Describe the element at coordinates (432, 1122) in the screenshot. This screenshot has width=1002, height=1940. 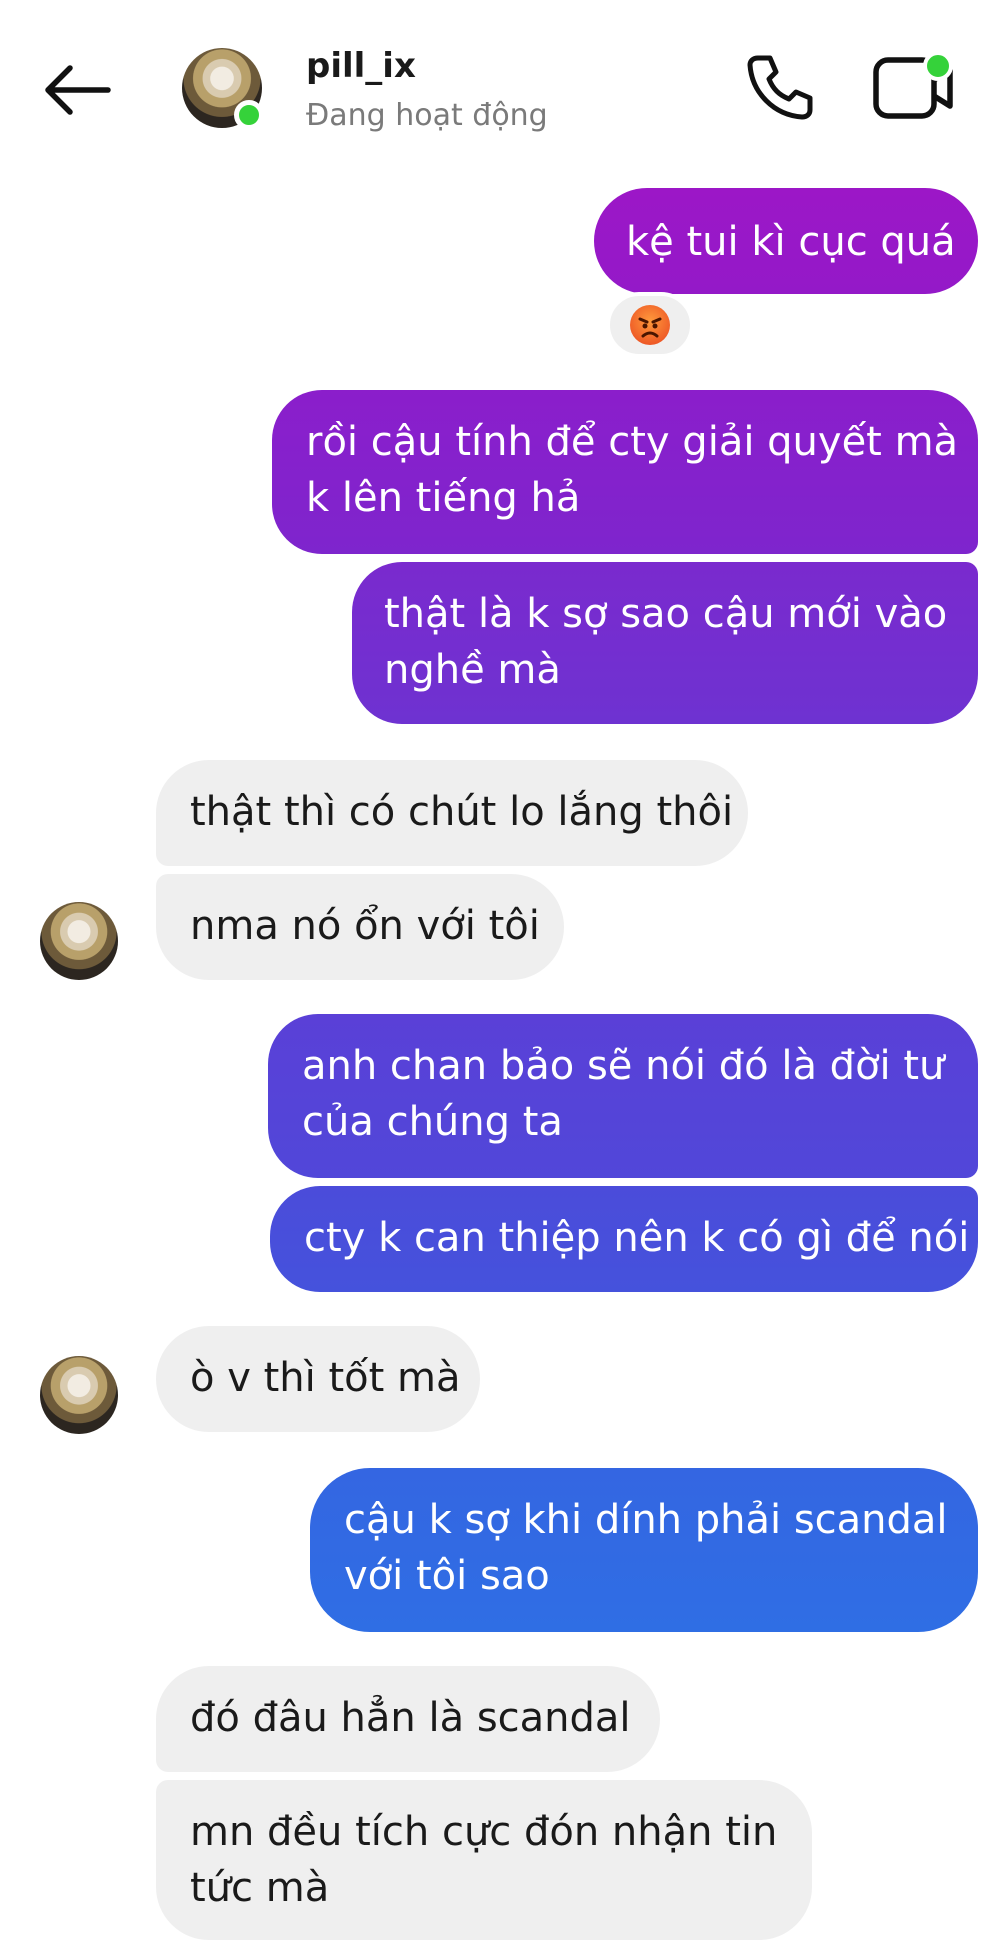
I see `message-line: của chúng ta` at that location.